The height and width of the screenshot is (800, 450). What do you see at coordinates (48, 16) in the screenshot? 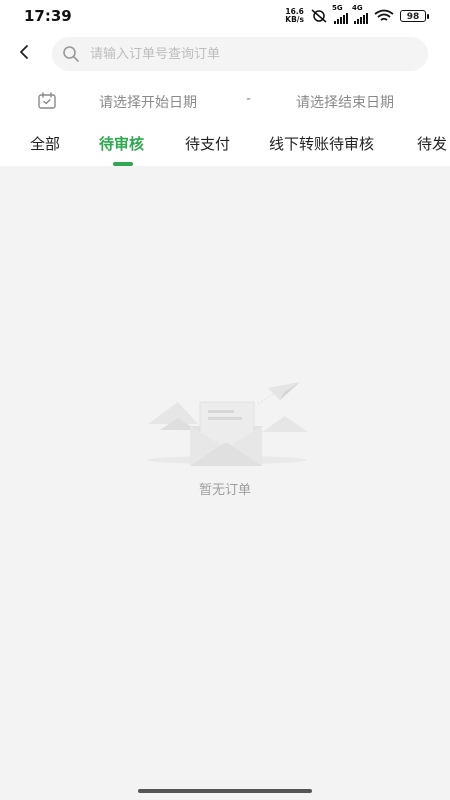
I see `status-time: 17:39` at bounding box center [48, 16].